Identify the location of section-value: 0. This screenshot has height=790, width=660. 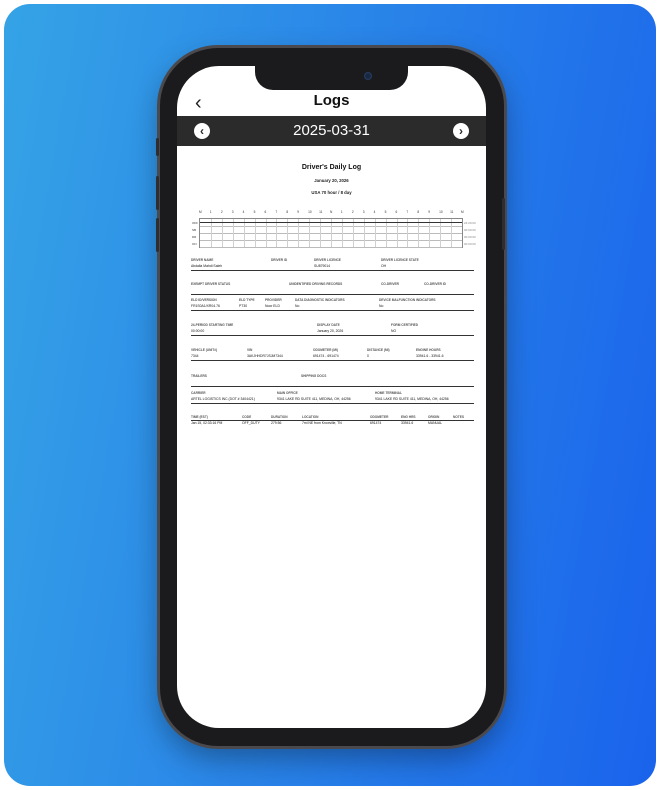
(368, 356).